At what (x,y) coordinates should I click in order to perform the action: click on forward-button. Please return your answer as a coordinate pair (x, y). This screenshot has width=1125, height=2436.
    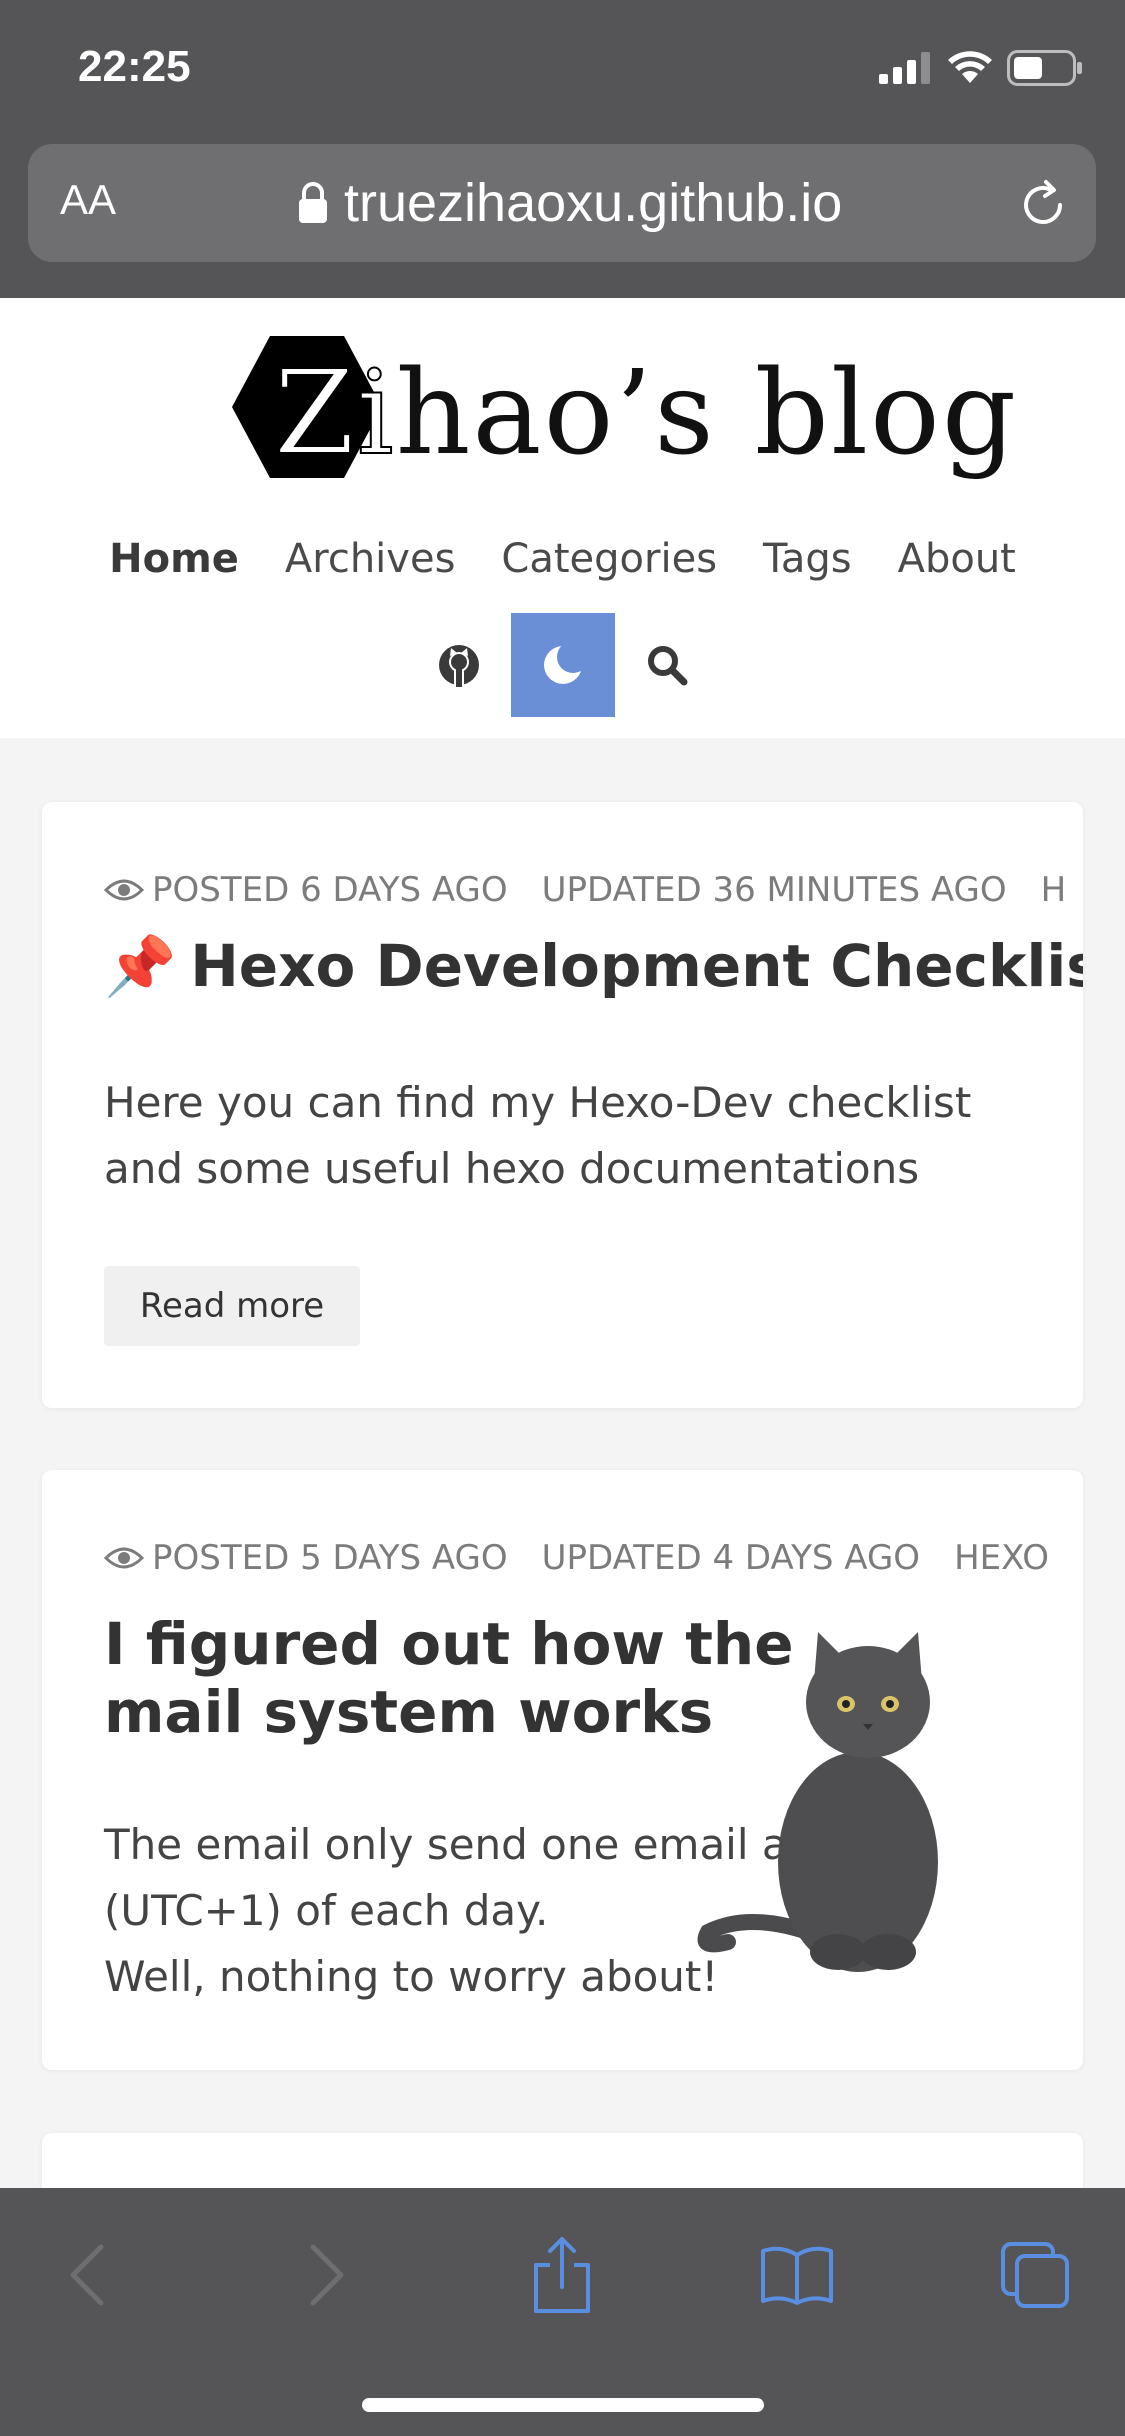
    Looking at the image, I should click on (327, 2275).